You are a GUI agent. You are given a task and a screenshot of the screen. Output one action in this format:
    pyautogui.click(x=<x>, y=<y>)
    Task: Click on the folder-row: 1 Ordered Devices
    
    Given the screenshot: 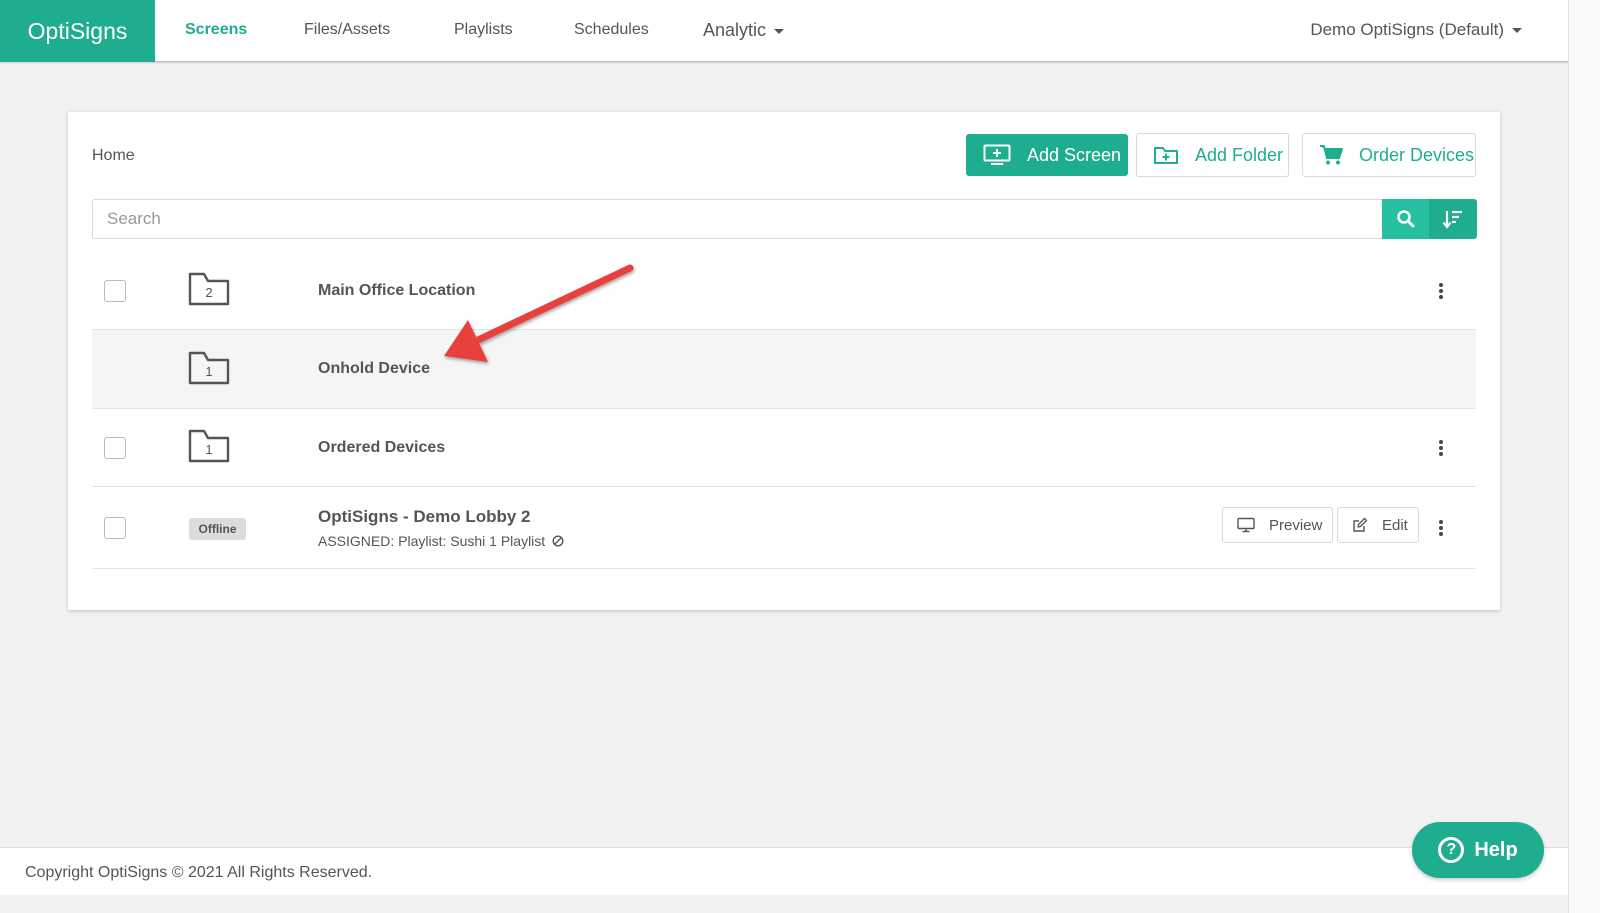 What is the action you would take?
    pyautogui.click(x=784, y=448)
    